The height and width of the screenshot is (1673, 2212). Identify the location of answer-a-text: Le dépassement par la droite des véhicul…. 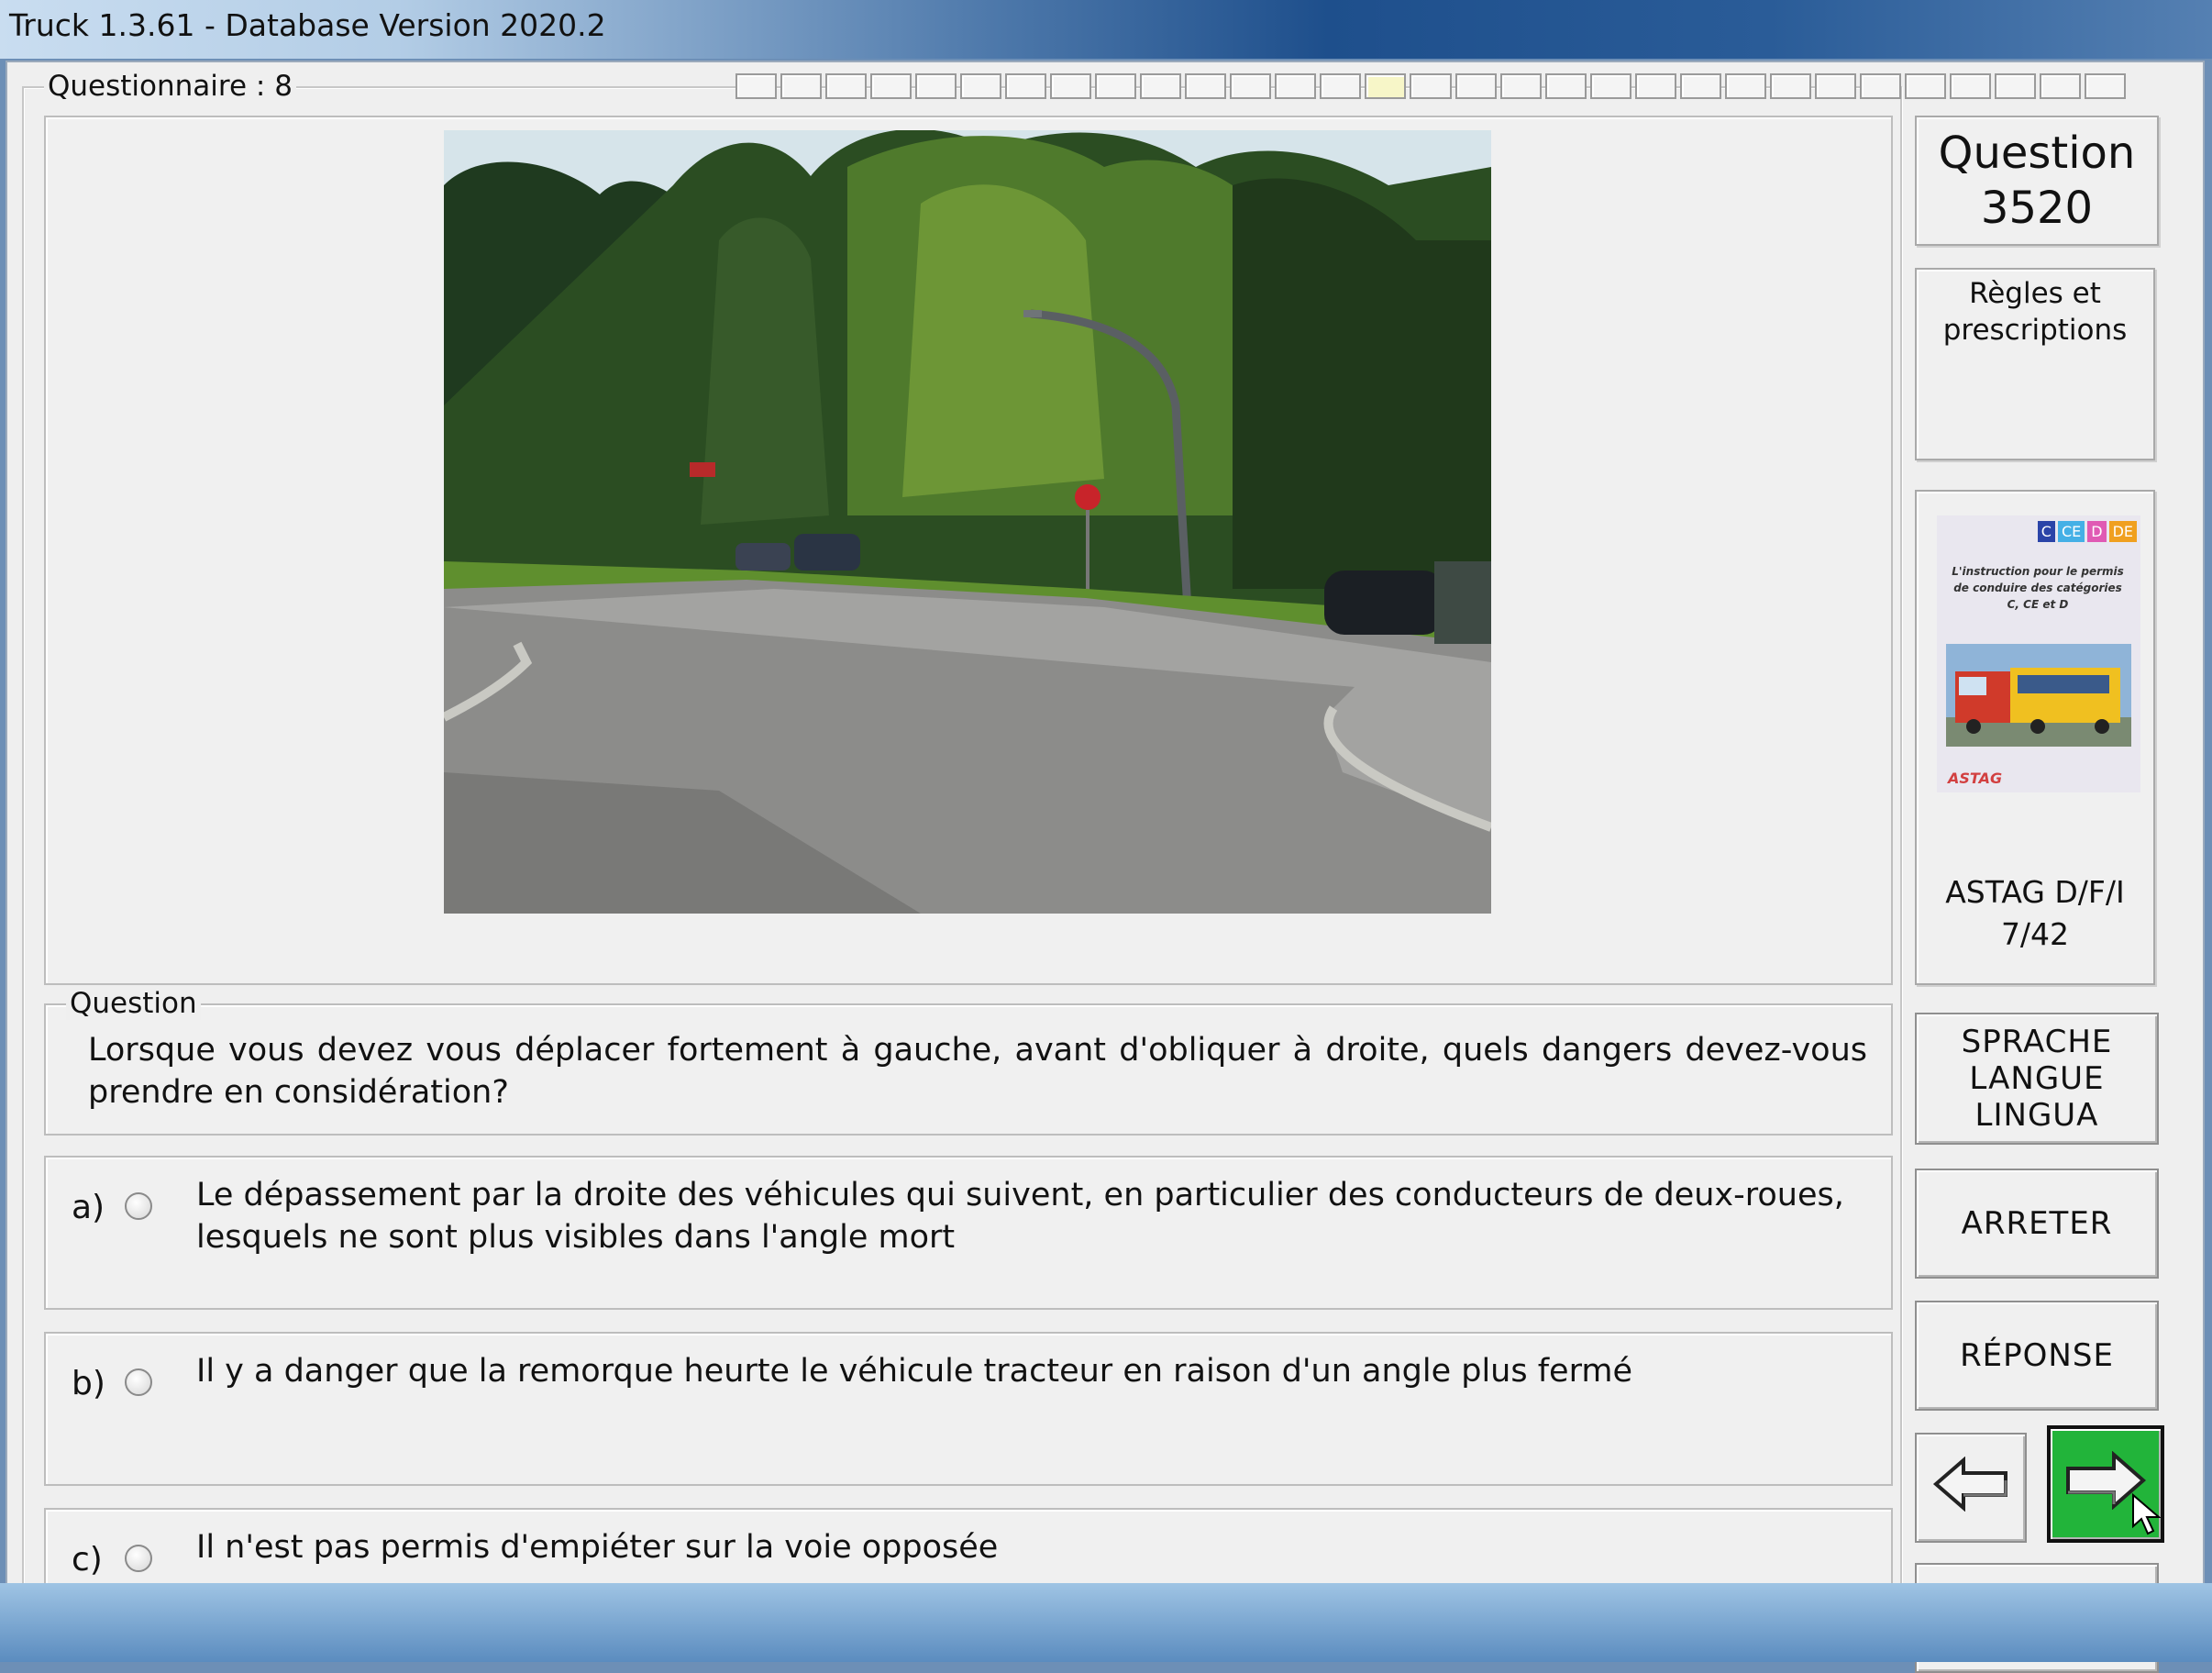
(1022, 1216).